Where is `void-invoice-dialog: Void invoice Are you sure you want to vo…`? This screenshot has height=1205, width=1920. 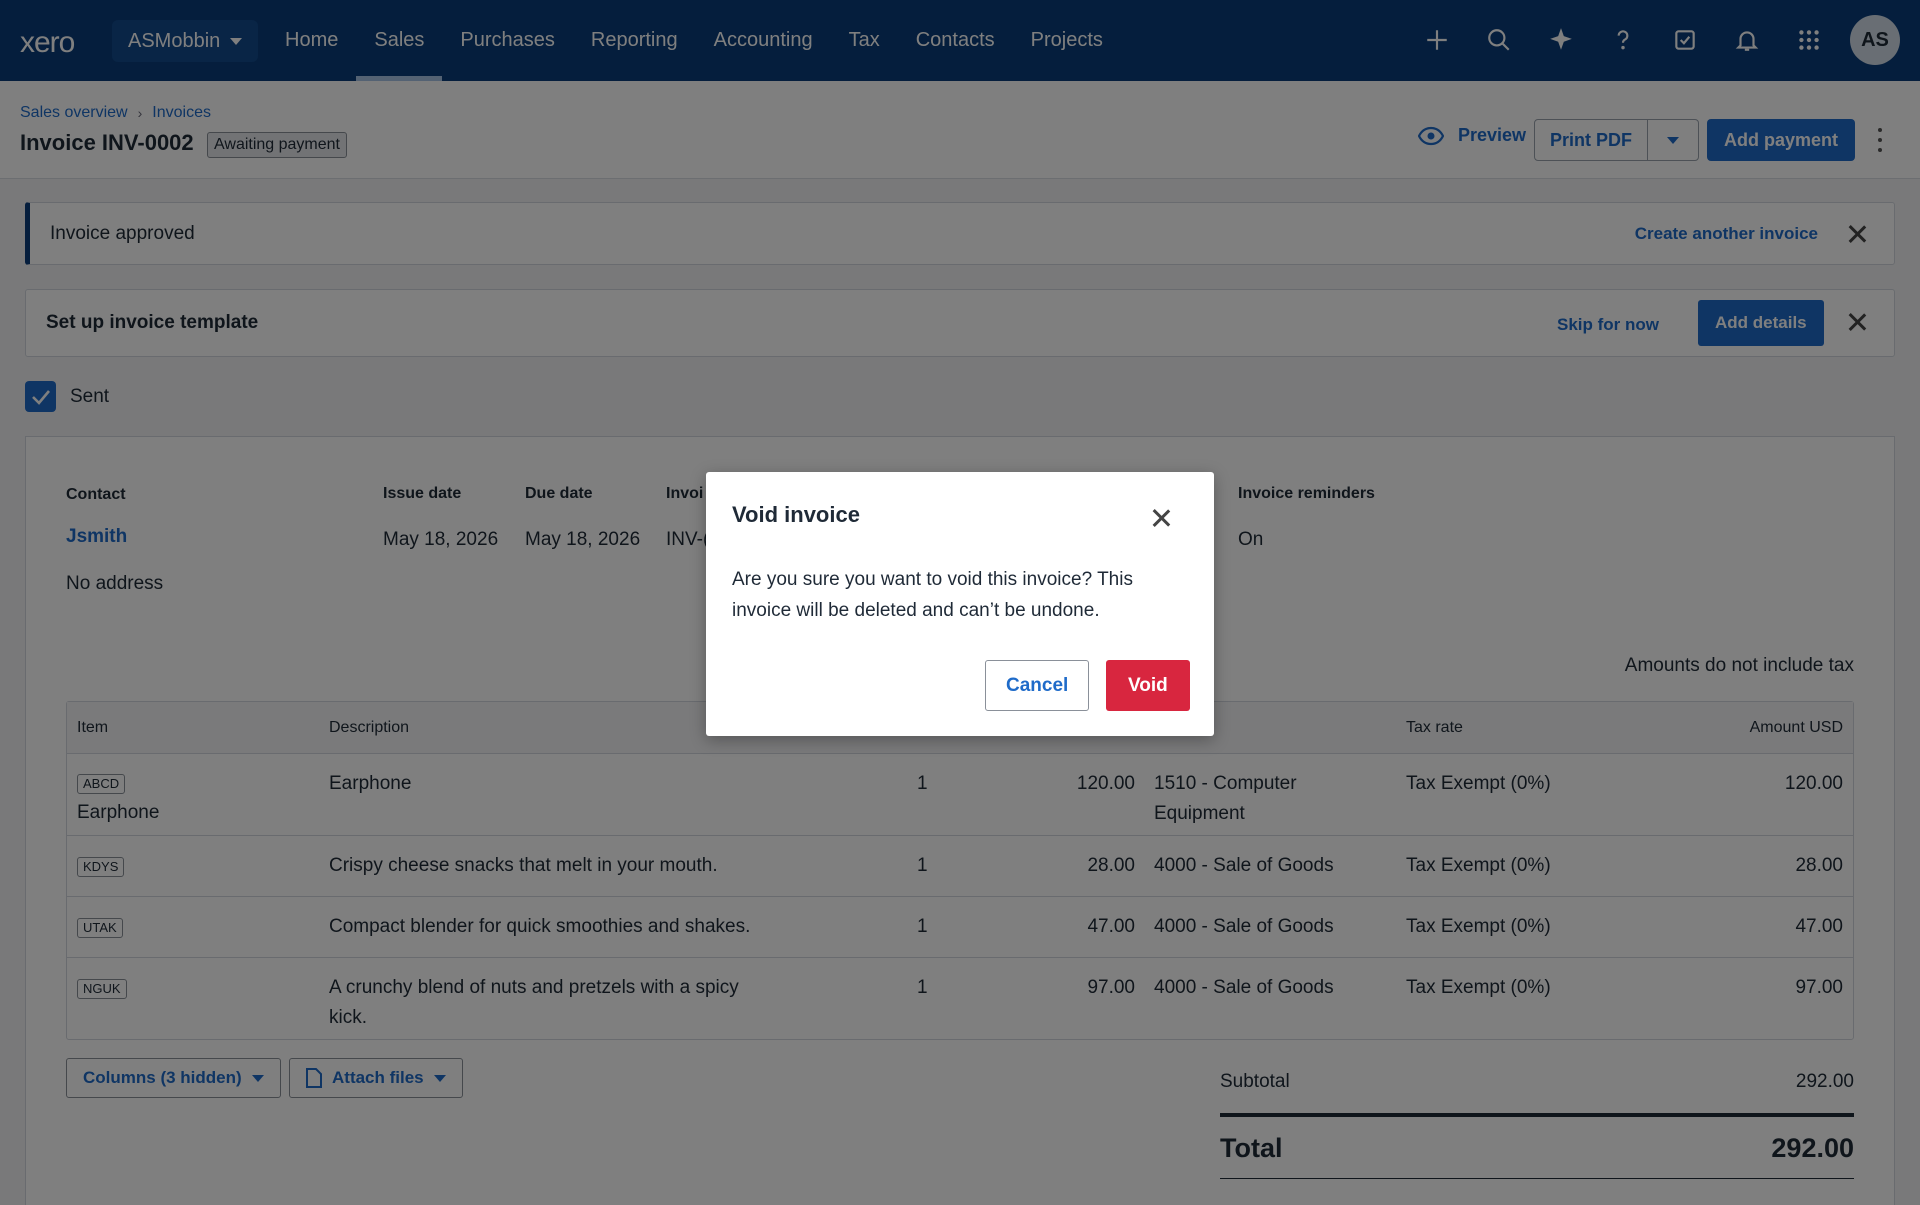
void-invoice-dialog: Void invoice Are you sure you want to vo… is located at coordinates (960, 604).